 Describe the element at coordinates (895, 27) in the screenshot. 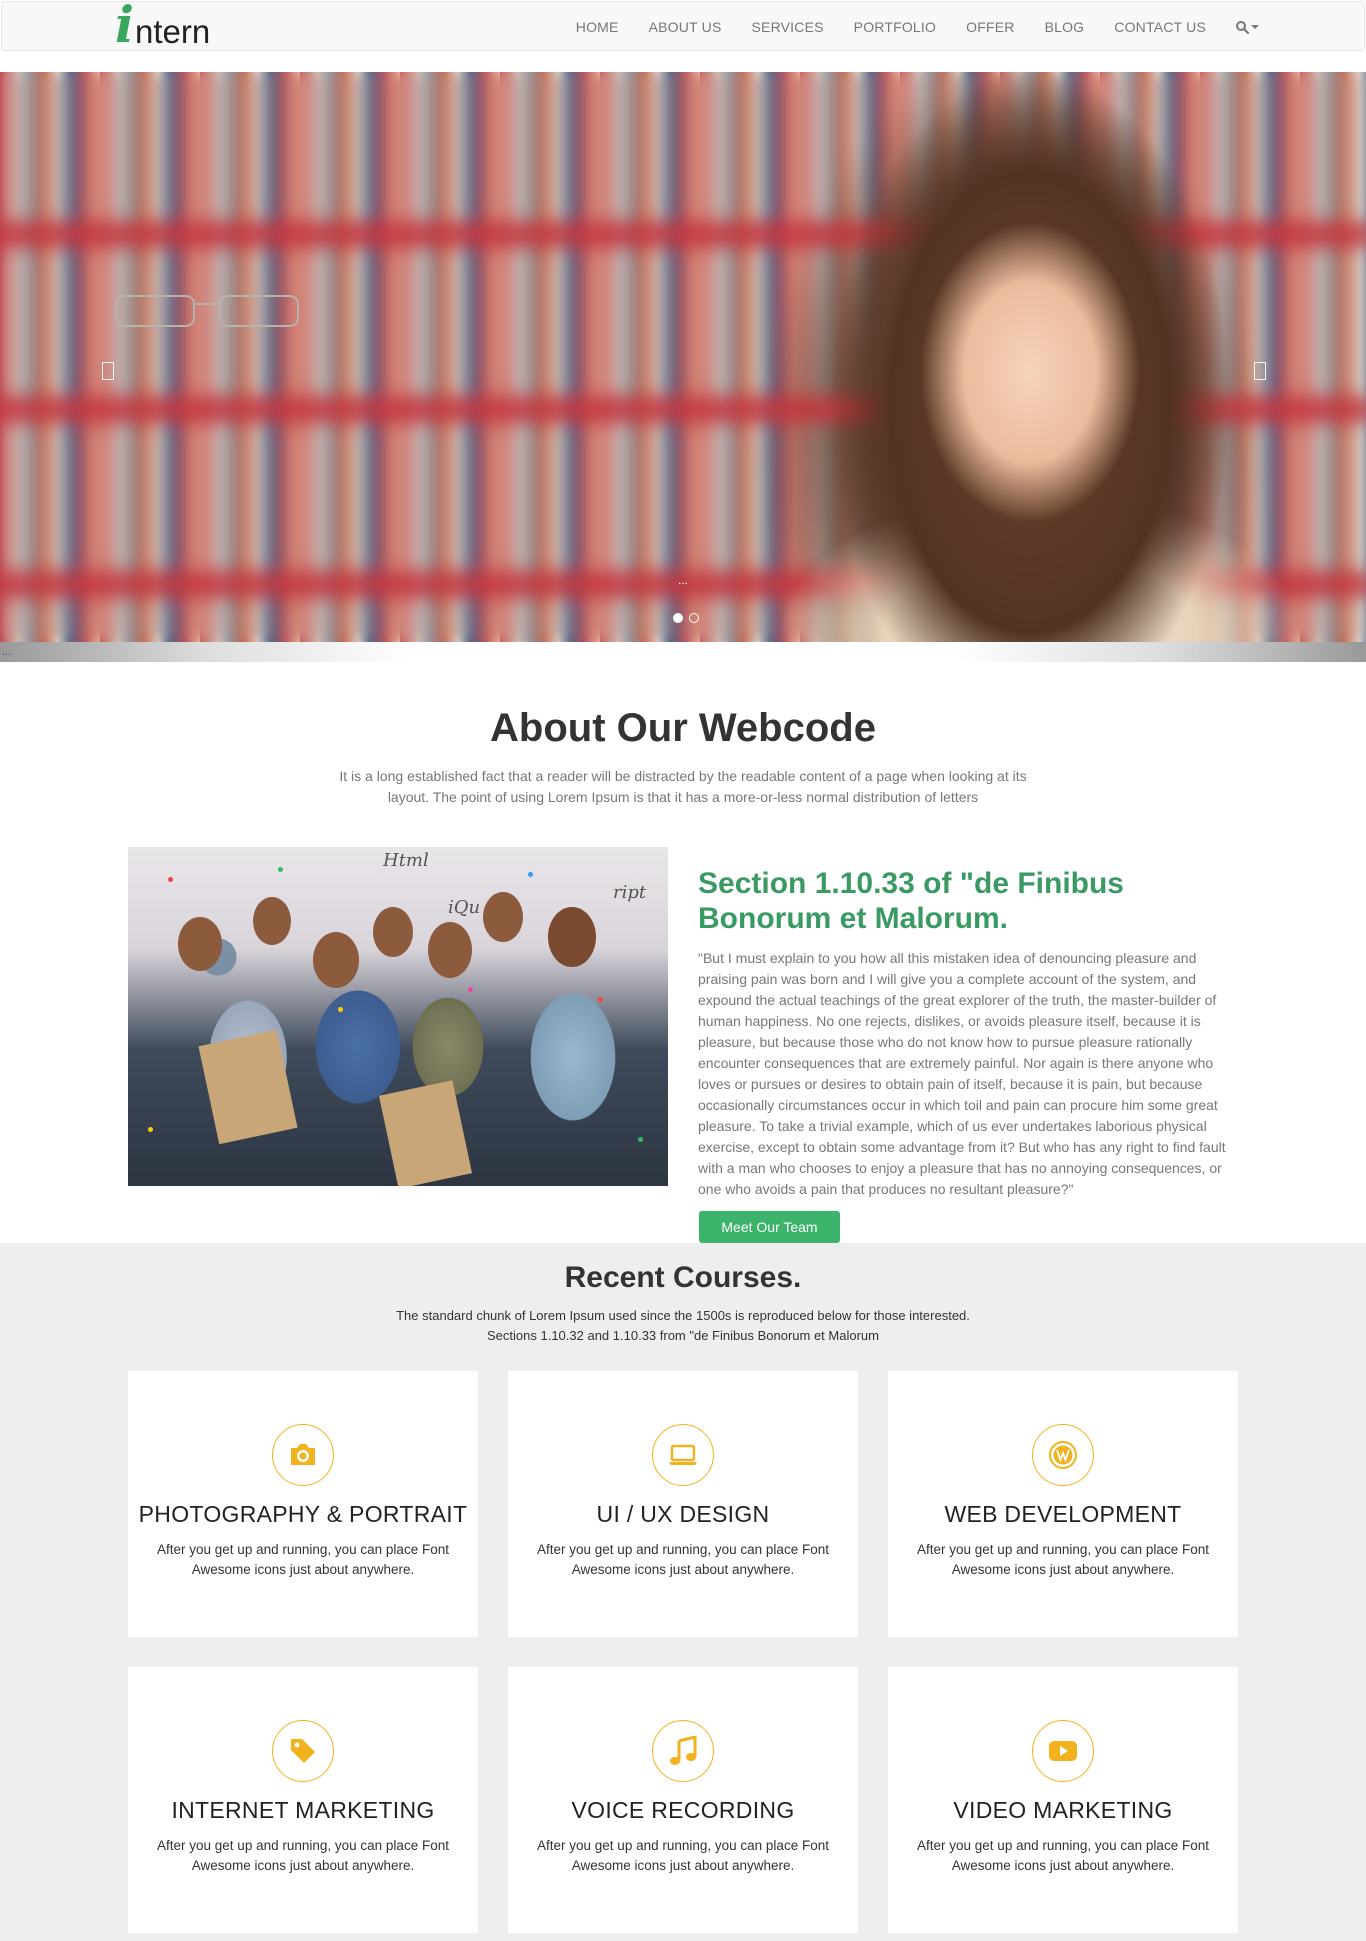

I see `nav-portfolio: PORTFOLIO` at that location.